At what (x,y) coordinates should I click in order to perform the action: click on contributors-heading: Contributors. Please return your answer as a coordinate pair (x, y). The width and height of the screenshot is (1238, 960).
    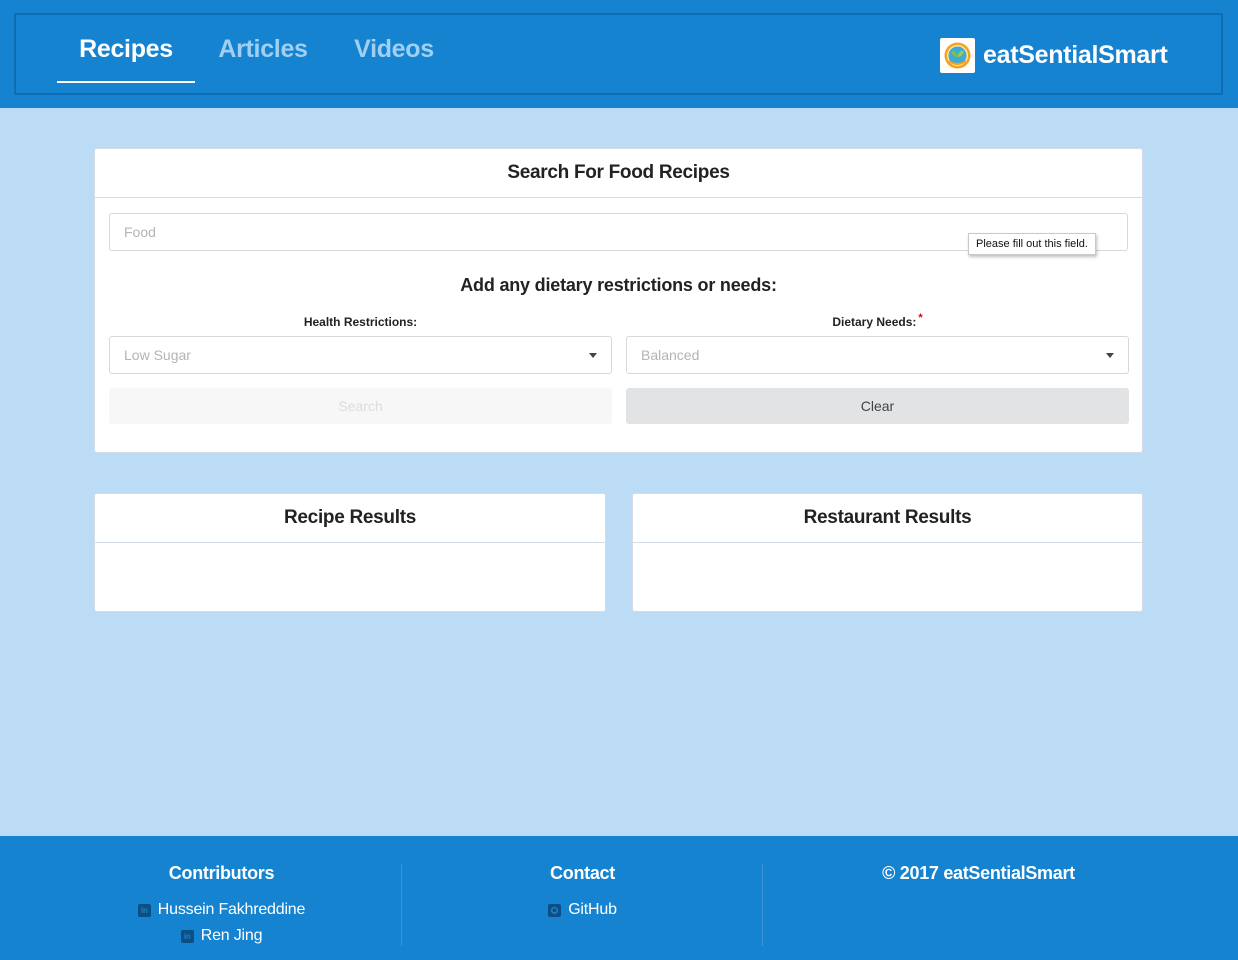
    Looking at the image, I should click on (221, 873).